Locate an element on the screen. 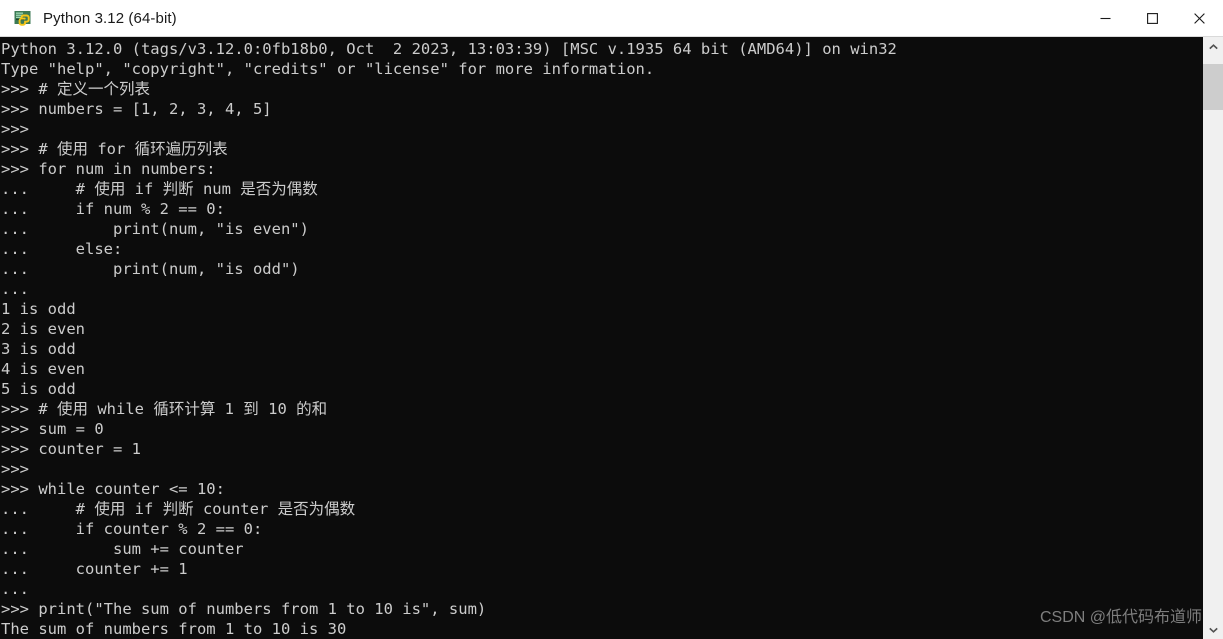 Image resolution: width=1223 pixels, height=639 pixels. console-line: ... counter += 1 is located at coordinates (94, 569).